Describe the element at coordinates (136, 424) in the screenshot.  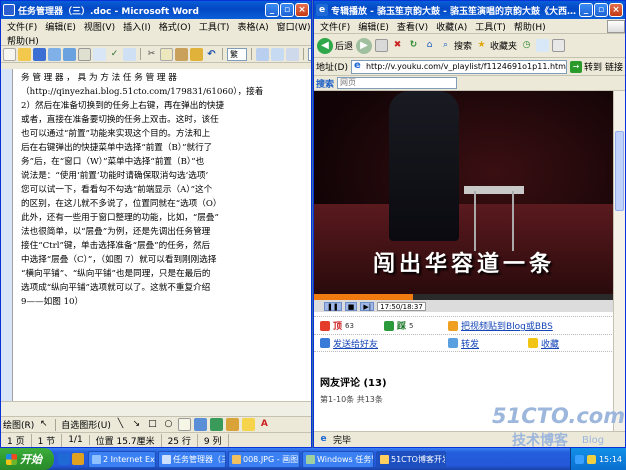
I see `arrow-icon: ↘` at that location.